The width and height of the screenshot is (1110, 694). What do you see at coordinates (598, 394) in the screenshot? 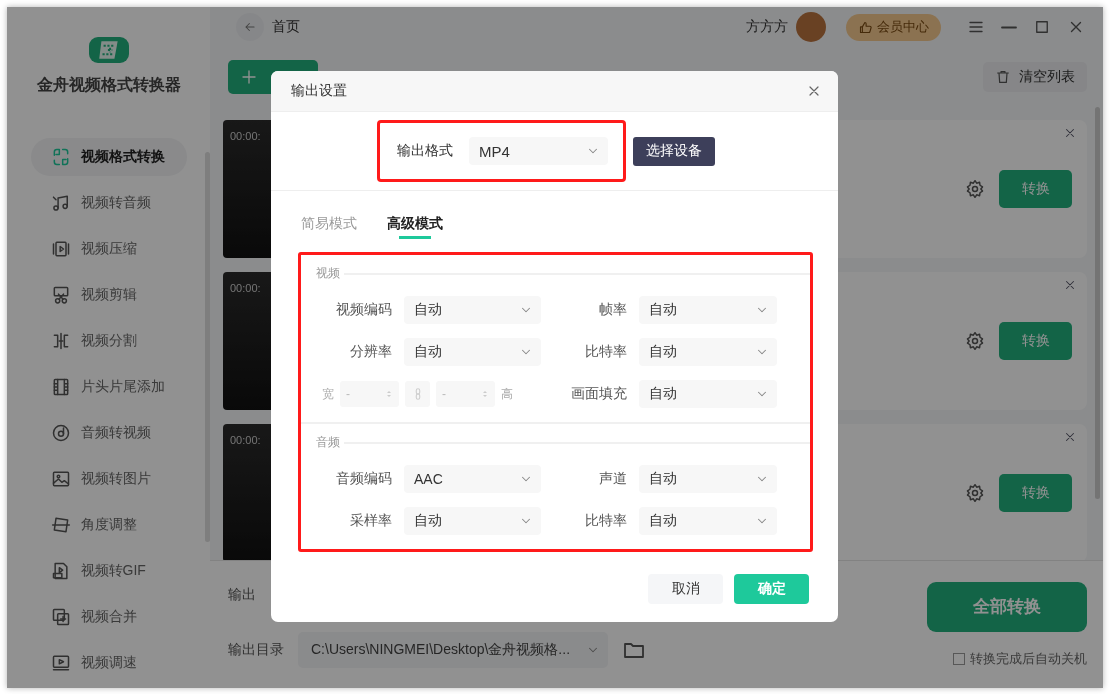
I see `field-label: 画面填充` at bounding box center [598, 394].